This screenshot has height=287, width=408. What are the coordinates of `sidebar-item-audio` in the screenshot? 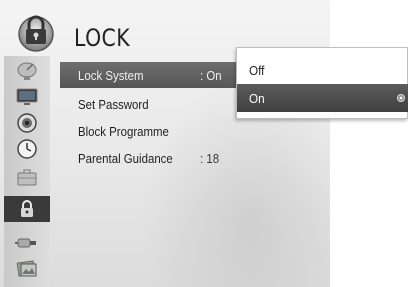 It's located at (27, 123).